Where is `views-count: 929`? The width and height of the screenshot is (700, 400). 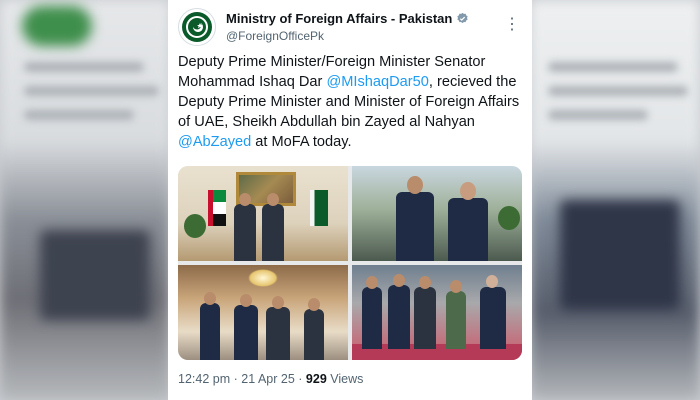 views-count: 929 is located at coordinates (316, 379).